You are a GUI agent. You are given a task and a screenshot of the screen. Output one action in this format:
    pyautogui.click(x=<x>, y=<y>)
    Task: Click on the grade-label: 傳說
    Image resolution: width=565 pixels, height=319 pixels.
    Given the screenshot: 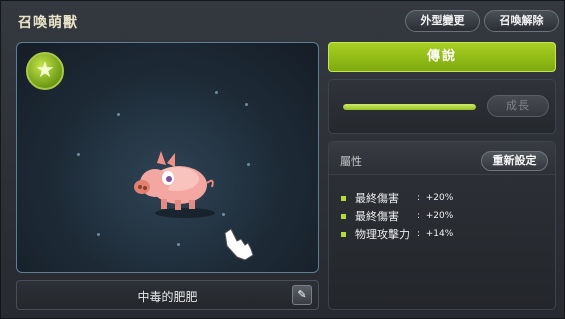 What is the action you would take?
    pyautogui.click(x=442, y=57)
    